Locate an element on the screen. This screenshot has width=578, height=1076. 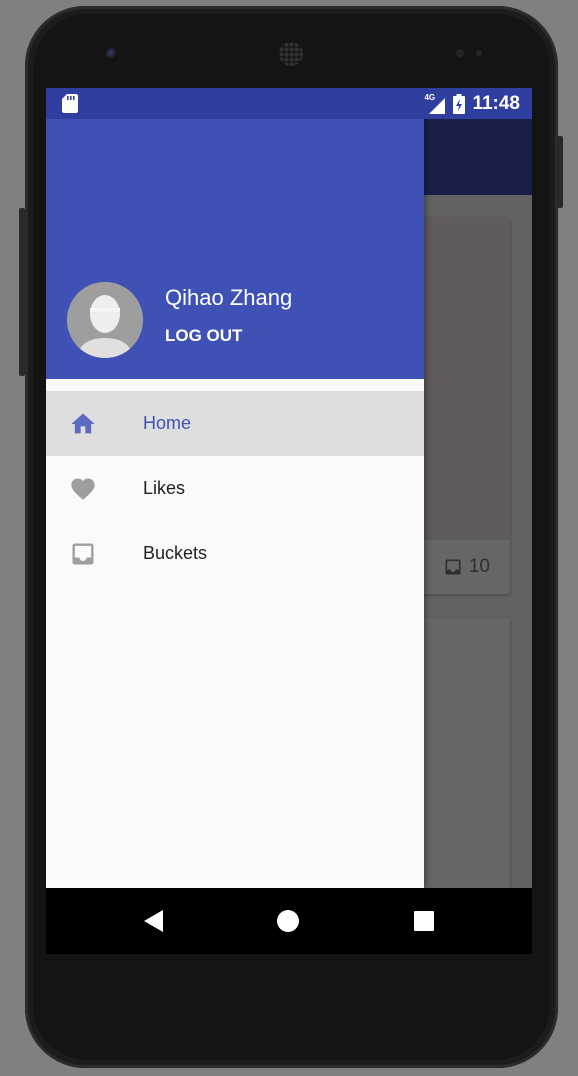
navigation-bar is located at coordinates (289, 921).